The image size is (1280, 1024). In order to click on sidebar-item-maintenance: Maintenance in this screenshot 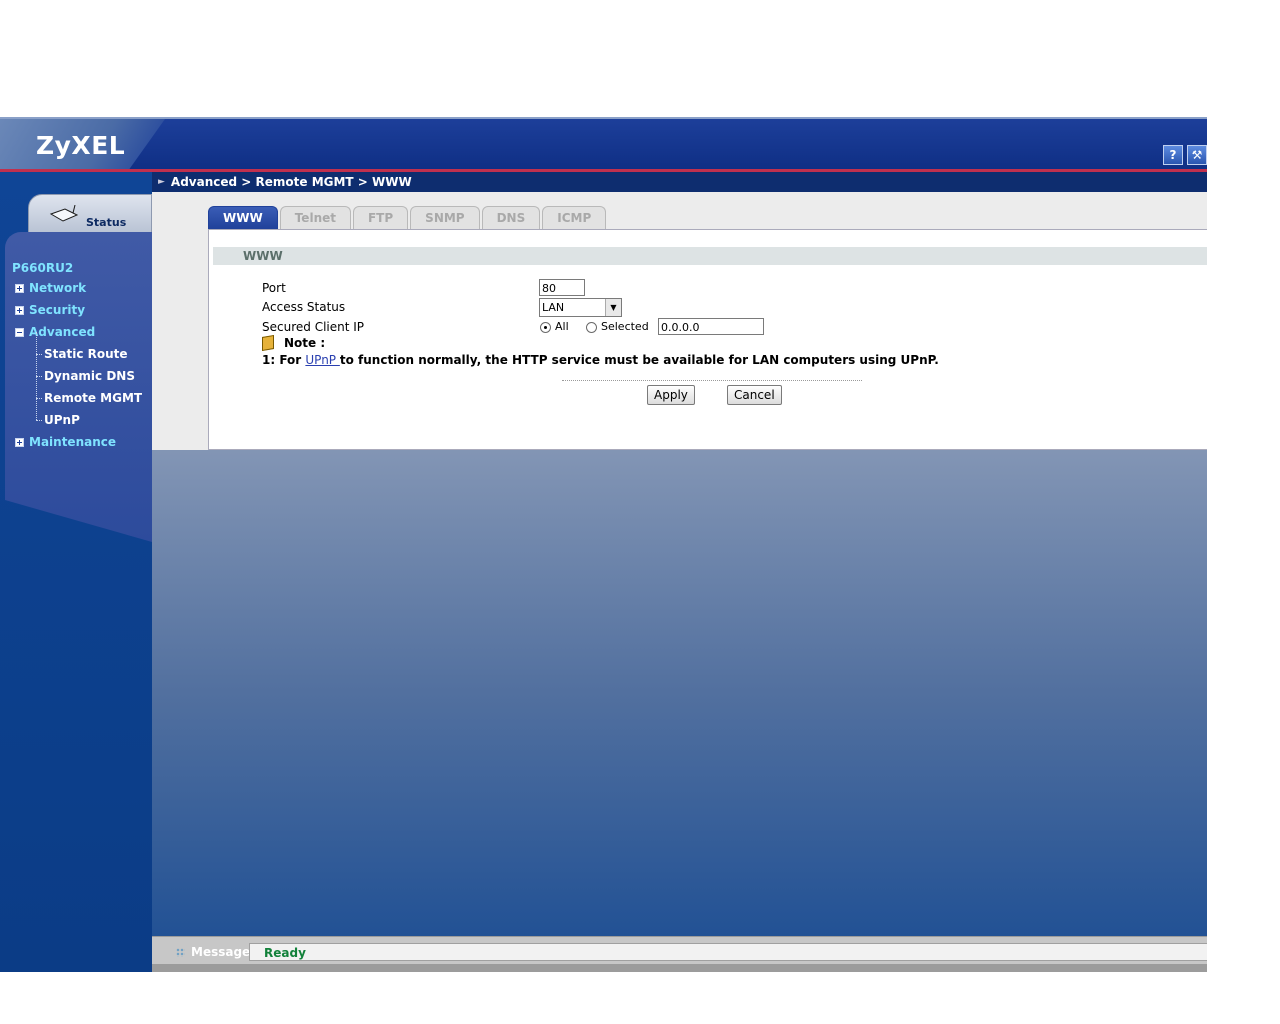, I will do `click(77, 442)`.